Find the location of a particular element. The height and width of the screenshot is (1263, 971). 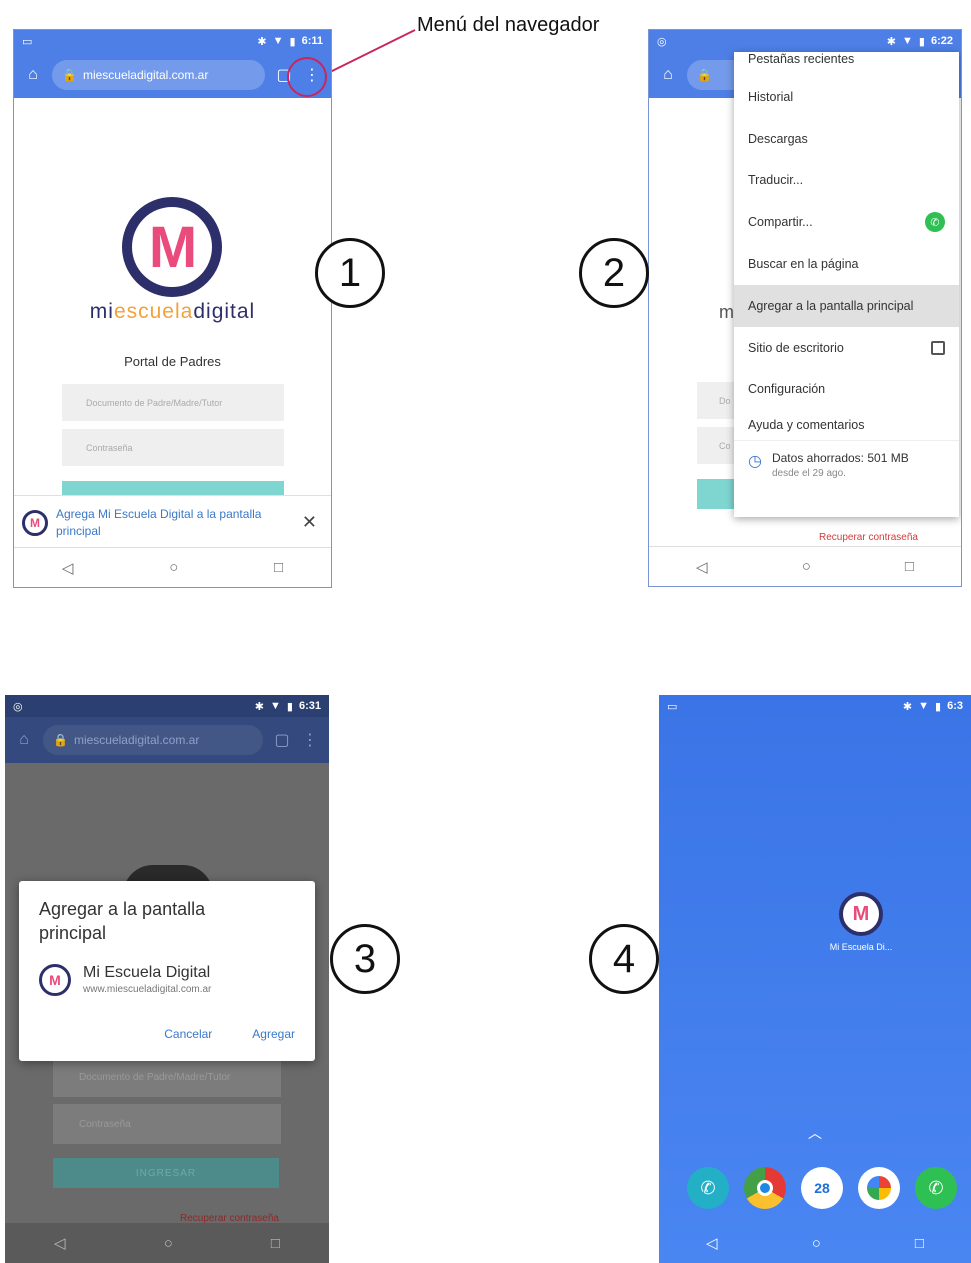

miescueladigital-logo: M is located at coordinates (172, 247).